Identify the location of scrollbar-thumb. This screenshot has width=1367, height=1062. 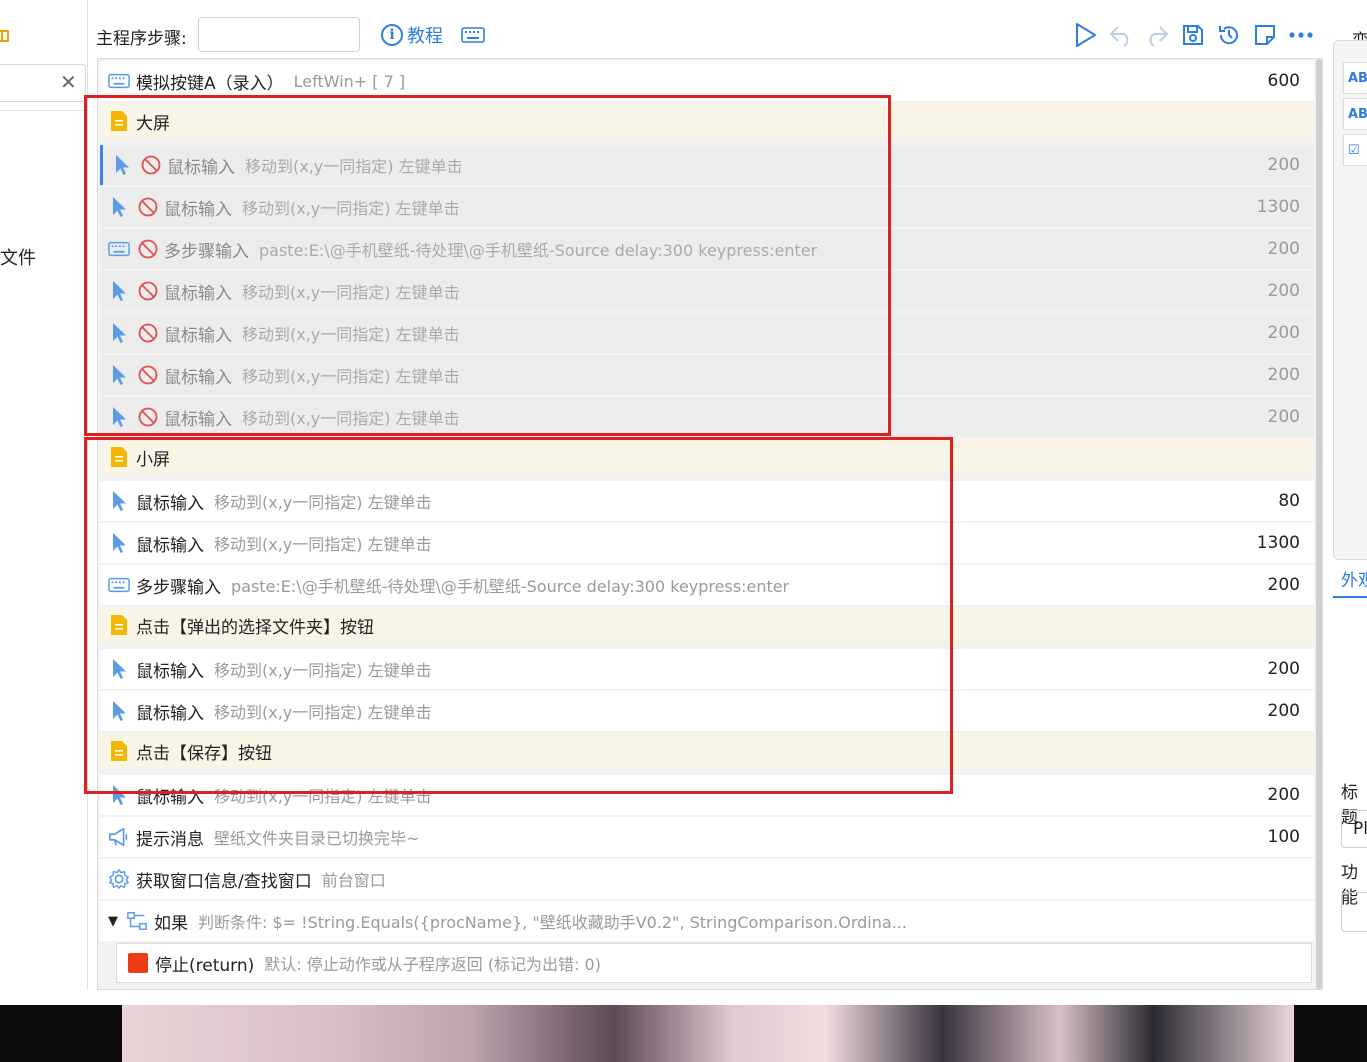
(1319, 524).